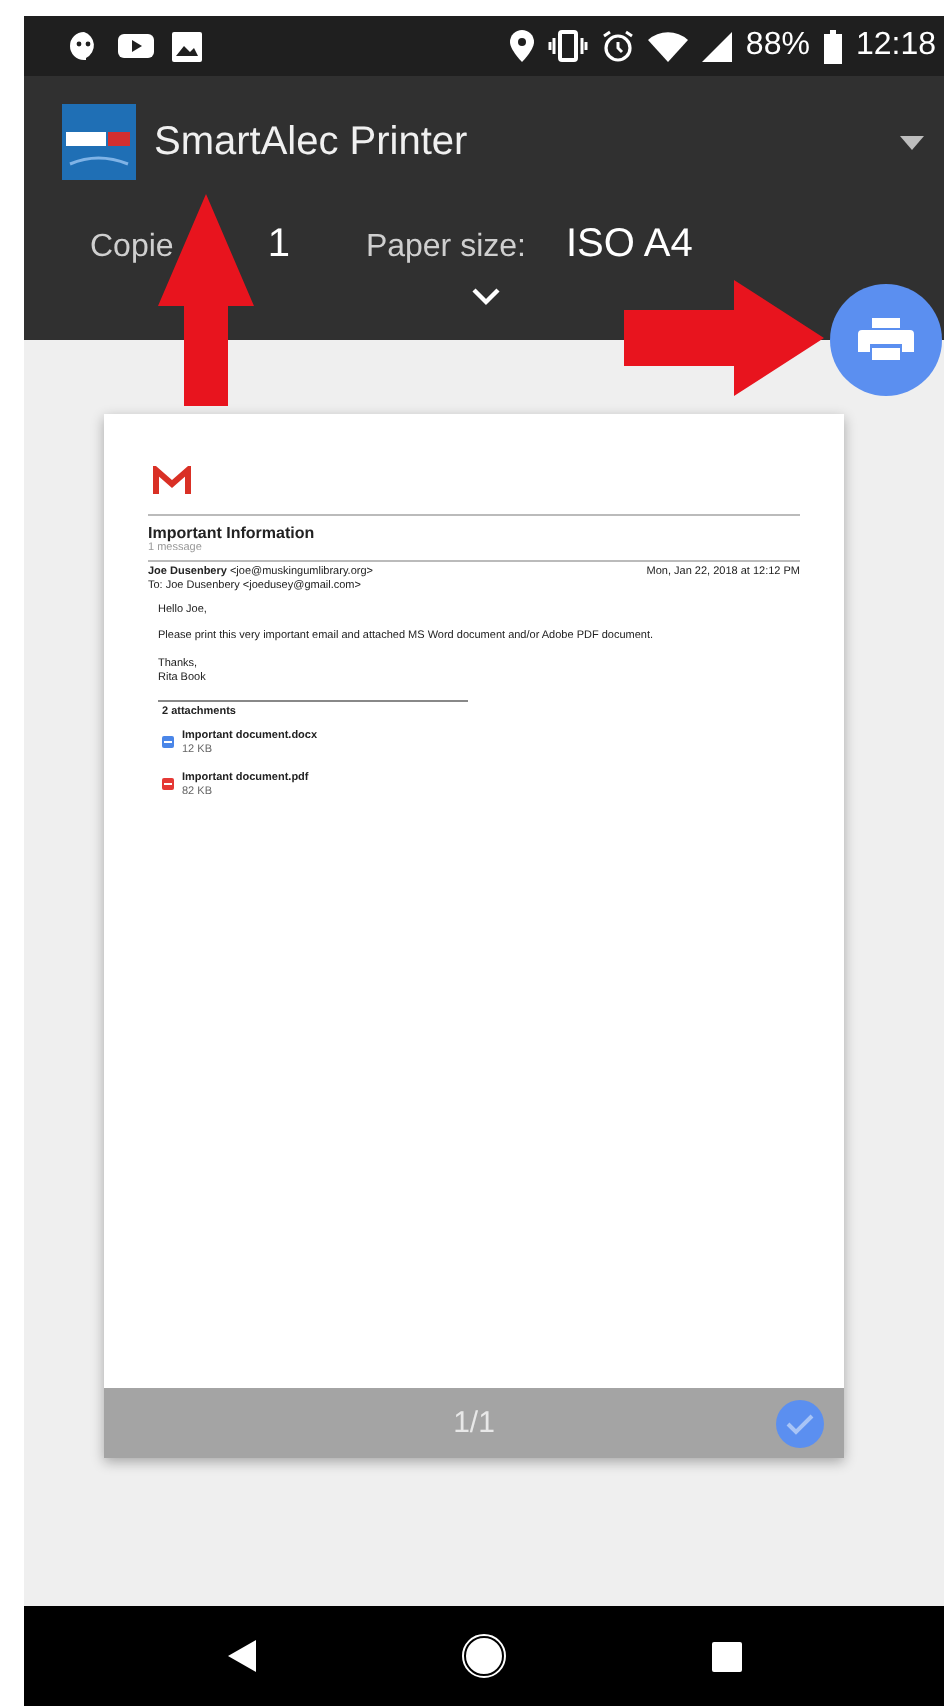  What do you see at coordinates (617, 46) in the screenshot?
I see `alarm-icon` at bounding box center [617, 46].